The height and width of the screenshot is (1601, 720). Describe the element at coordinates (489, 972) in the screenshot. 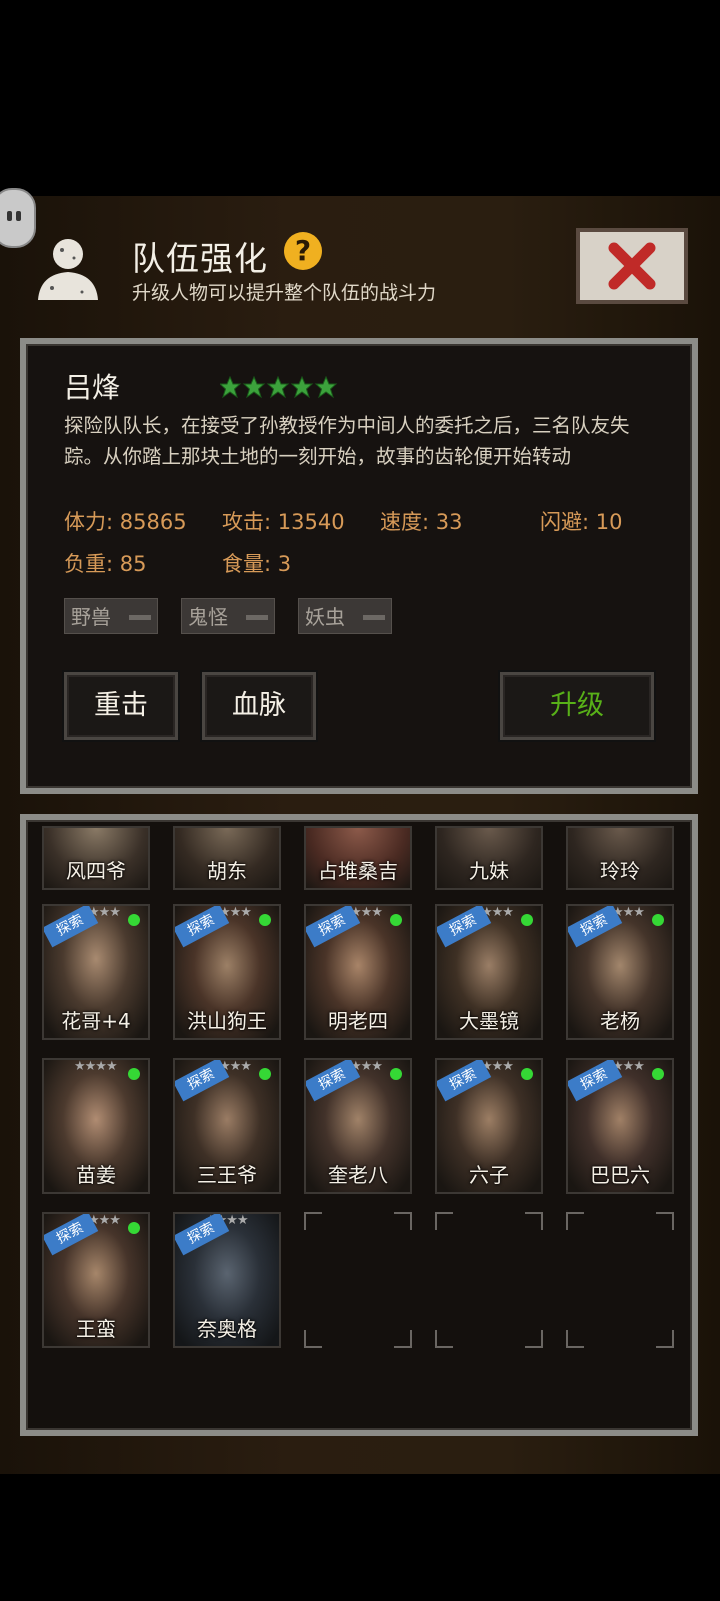

I see `roster-card: ★★★ 探索 大墨镜` at that location.